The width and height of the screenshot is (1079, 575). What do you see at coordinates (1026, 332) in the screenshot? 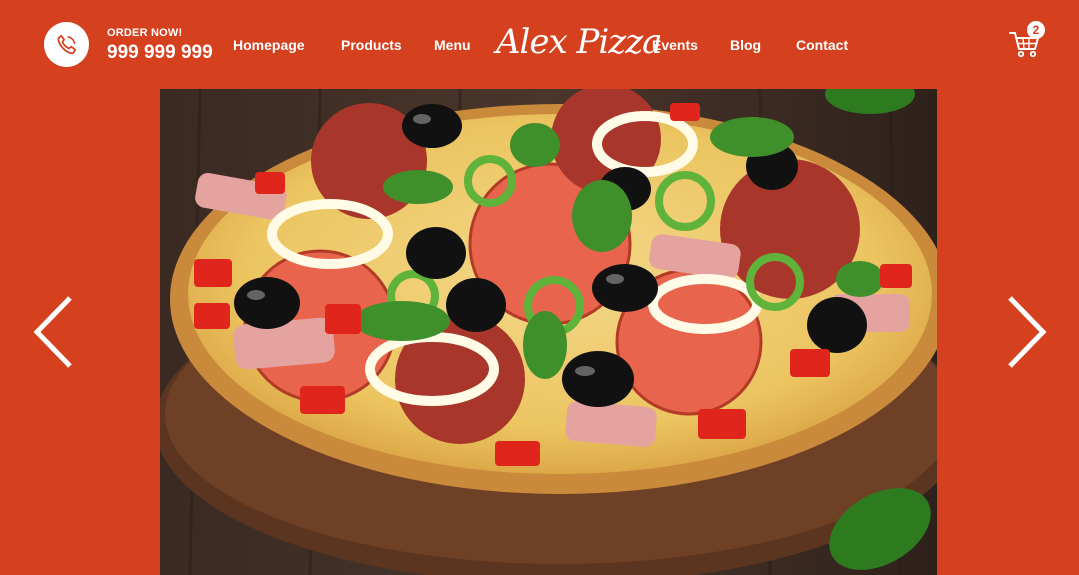
I see `chevron-right-icon` at bounding box center [1026, 332].